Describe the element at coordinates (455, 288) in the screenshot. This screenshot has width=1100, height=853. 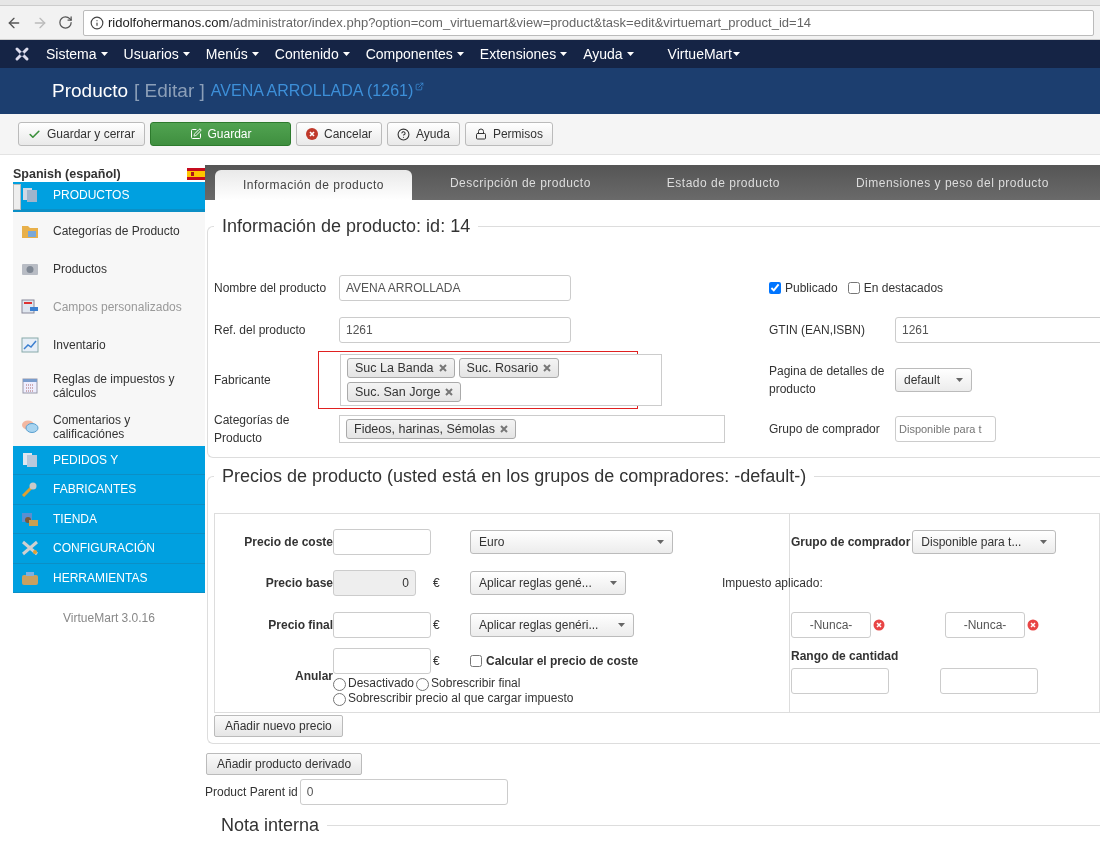
I see `text-field: AVENA ARROLLADA` at that location.